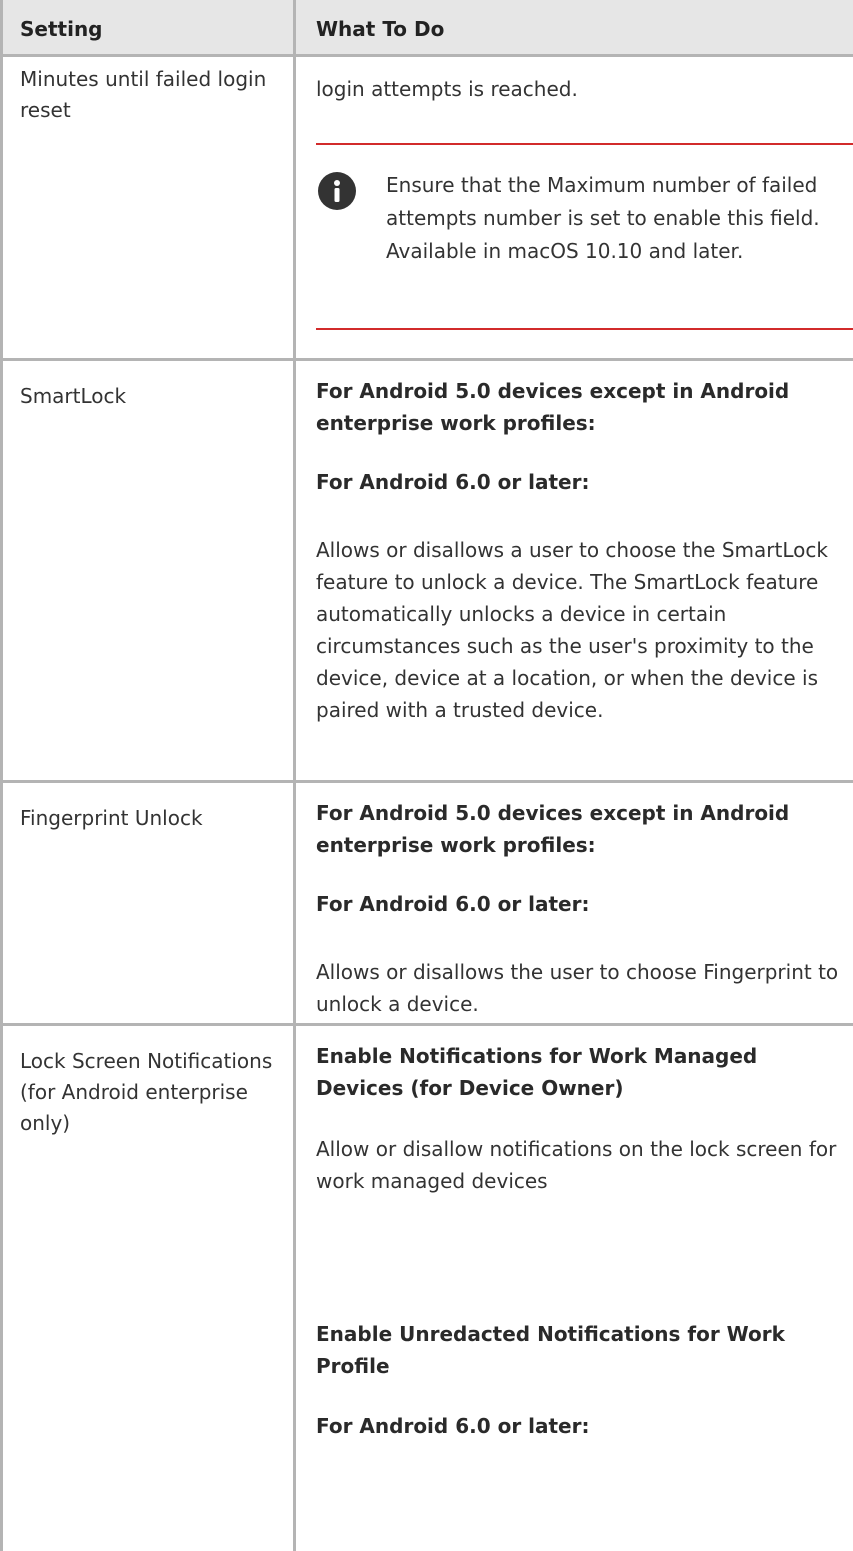 The width and height of the screenshot is (853, 1551). I want to click on row-text-login-attempts: login attempts is reached., so click(447, 89).